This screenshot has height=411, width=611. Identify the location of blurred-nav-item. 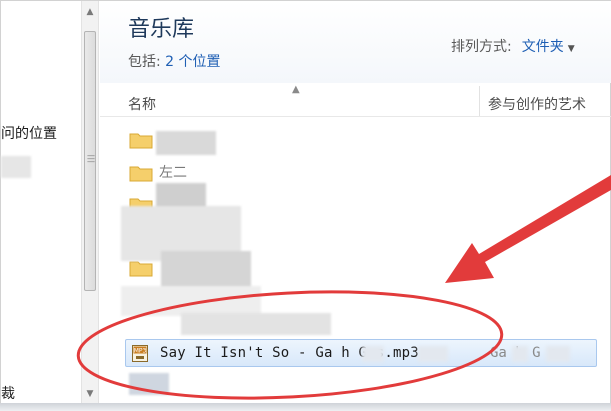
(16, 167).